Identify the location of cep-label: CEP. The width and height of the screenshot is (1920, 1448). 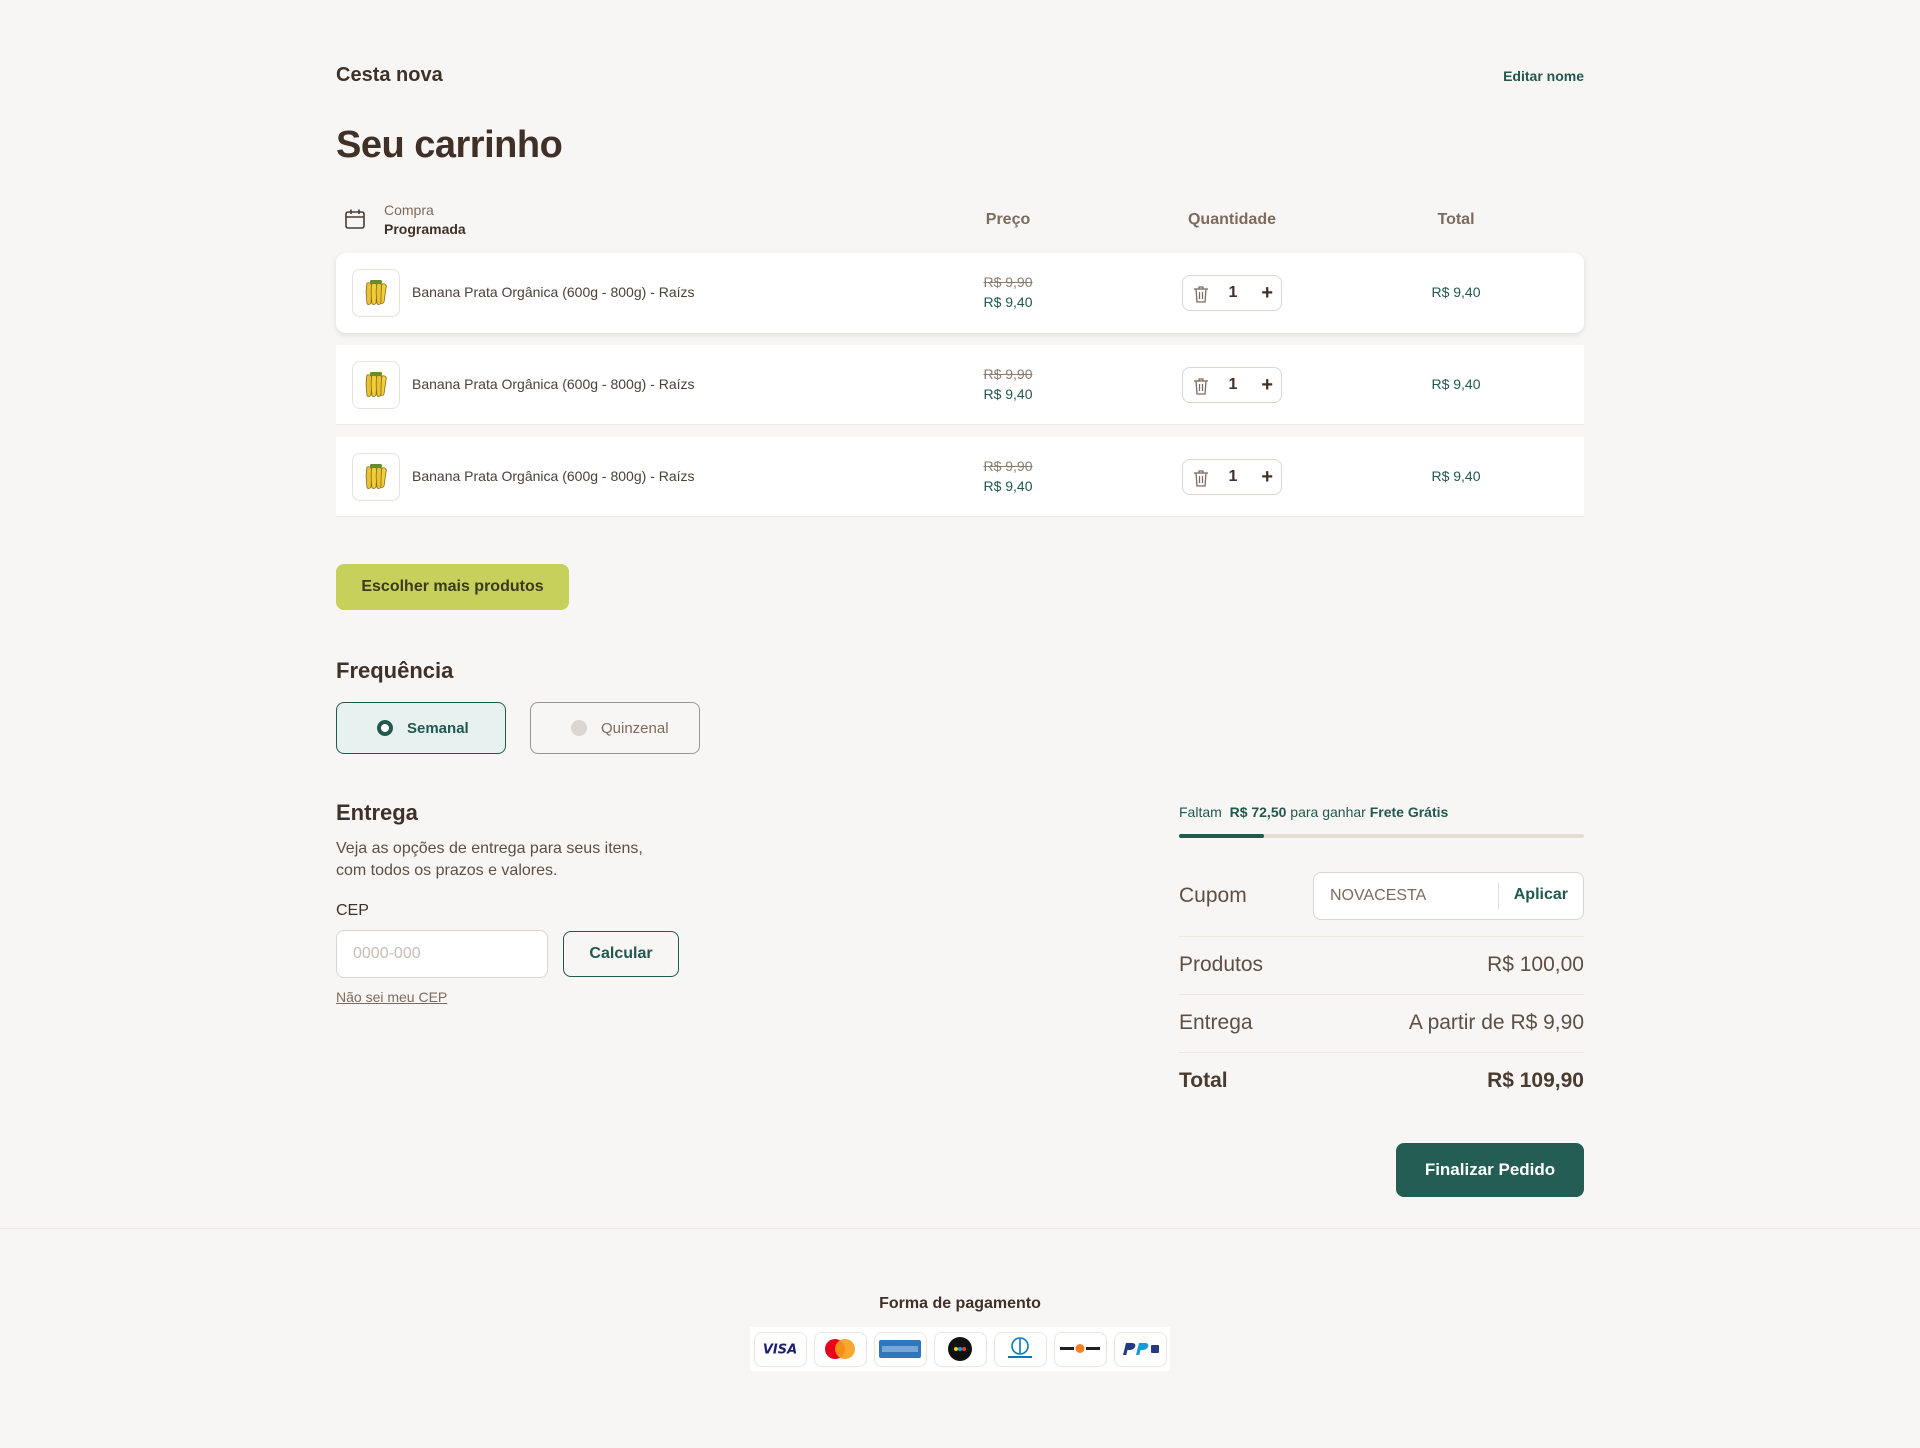
(352, 910).